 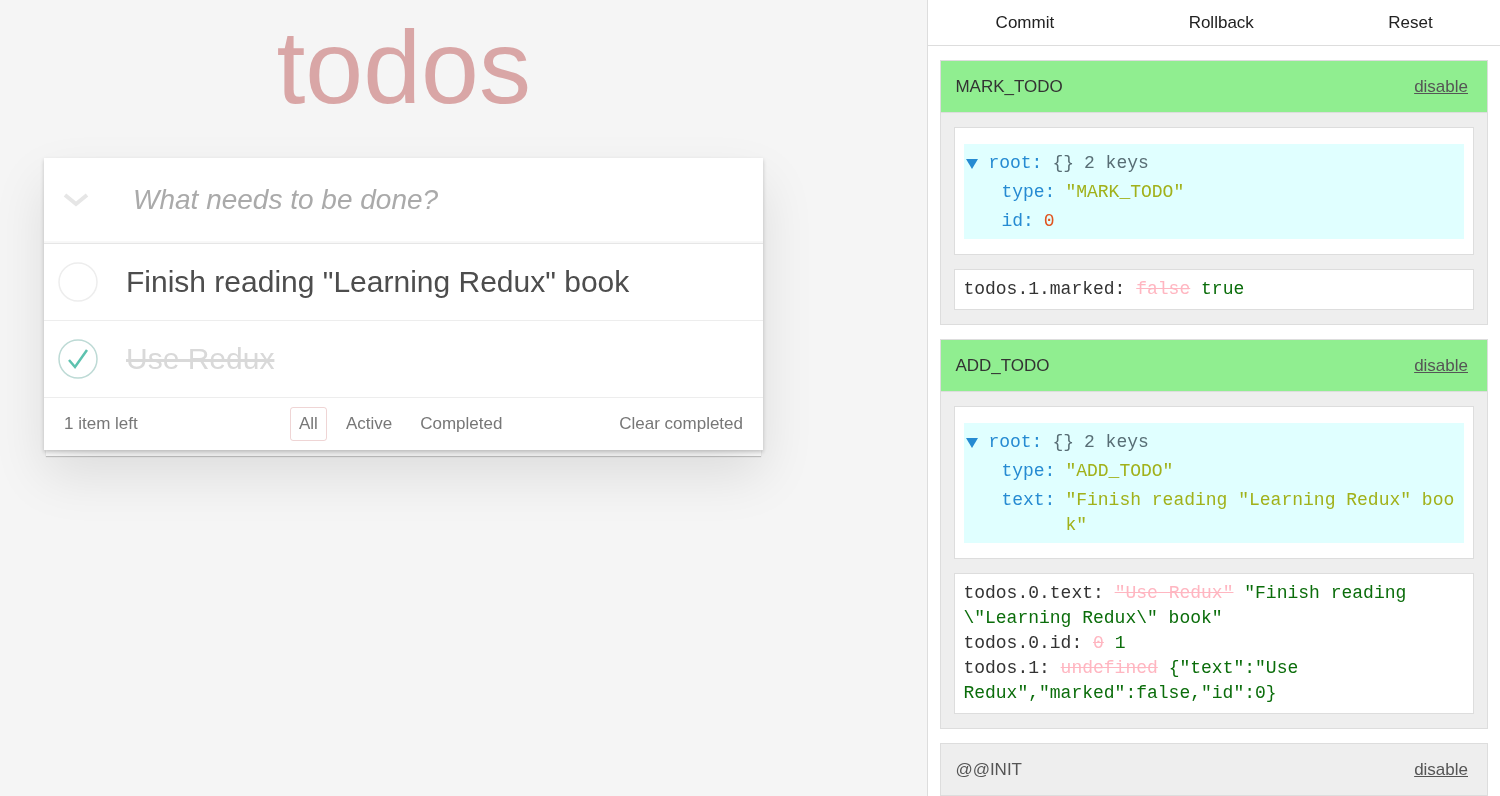 I want to click on diff-line: todos.1.marked: false true, so click(x=1104, y=289).